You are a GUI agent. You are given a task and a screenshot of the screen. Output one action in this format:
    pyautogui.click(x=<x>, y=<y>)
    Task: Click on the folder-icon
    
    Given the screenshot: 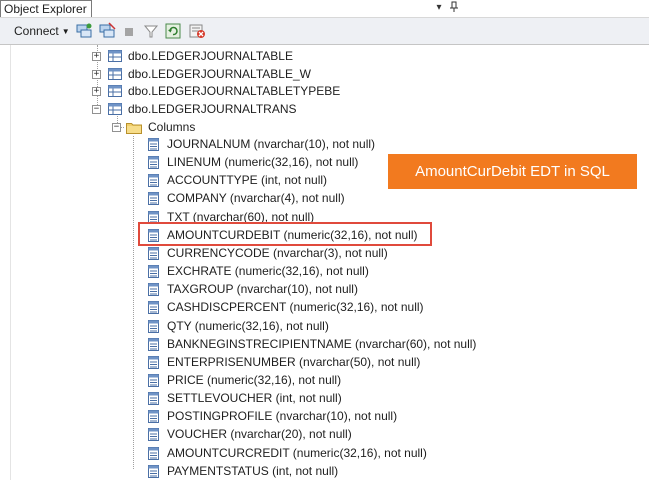 What is the action you would take?
    pyautogui.click(x=134, y=128)
    